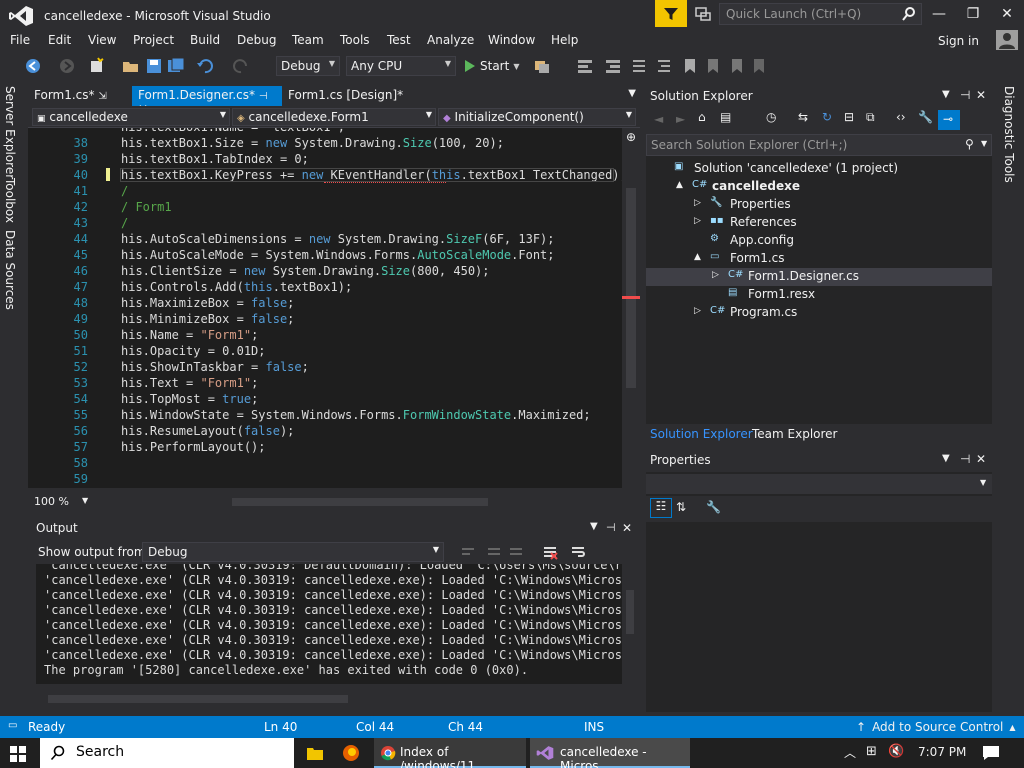 This screenshot has width=1024, height=768. Describe the element at coordinates (819, 295) in the screenshot. I see `tree-item: ▤ Form1.resx` at that location.